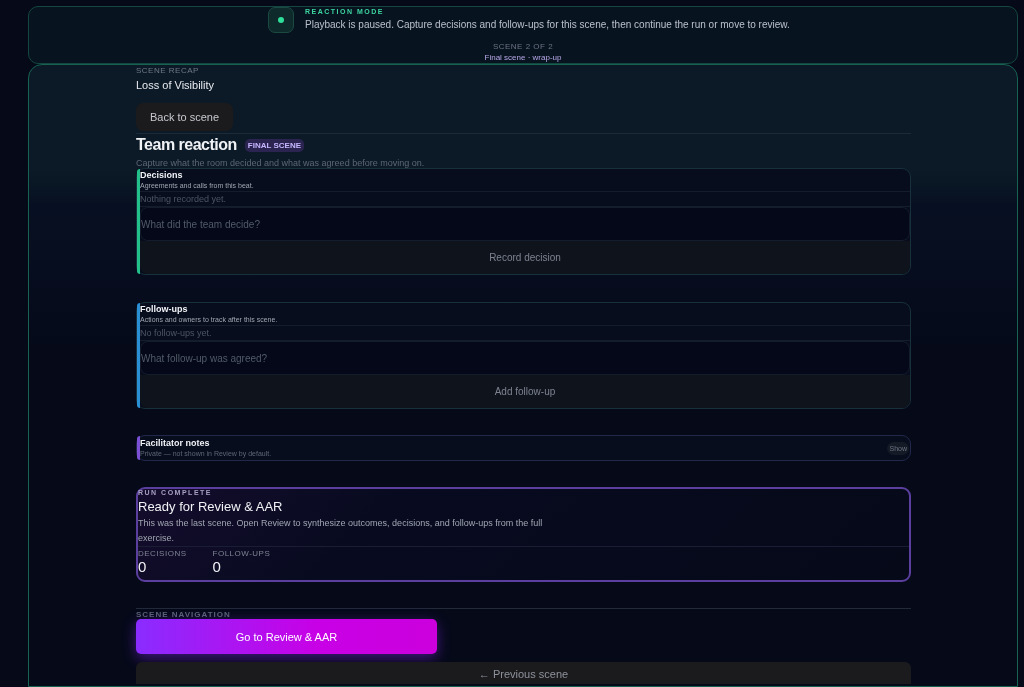 The height and width of the screenshot is (687, 1024). I want to click on scene-name: Final scene · wrap-up, so click(523, 57).